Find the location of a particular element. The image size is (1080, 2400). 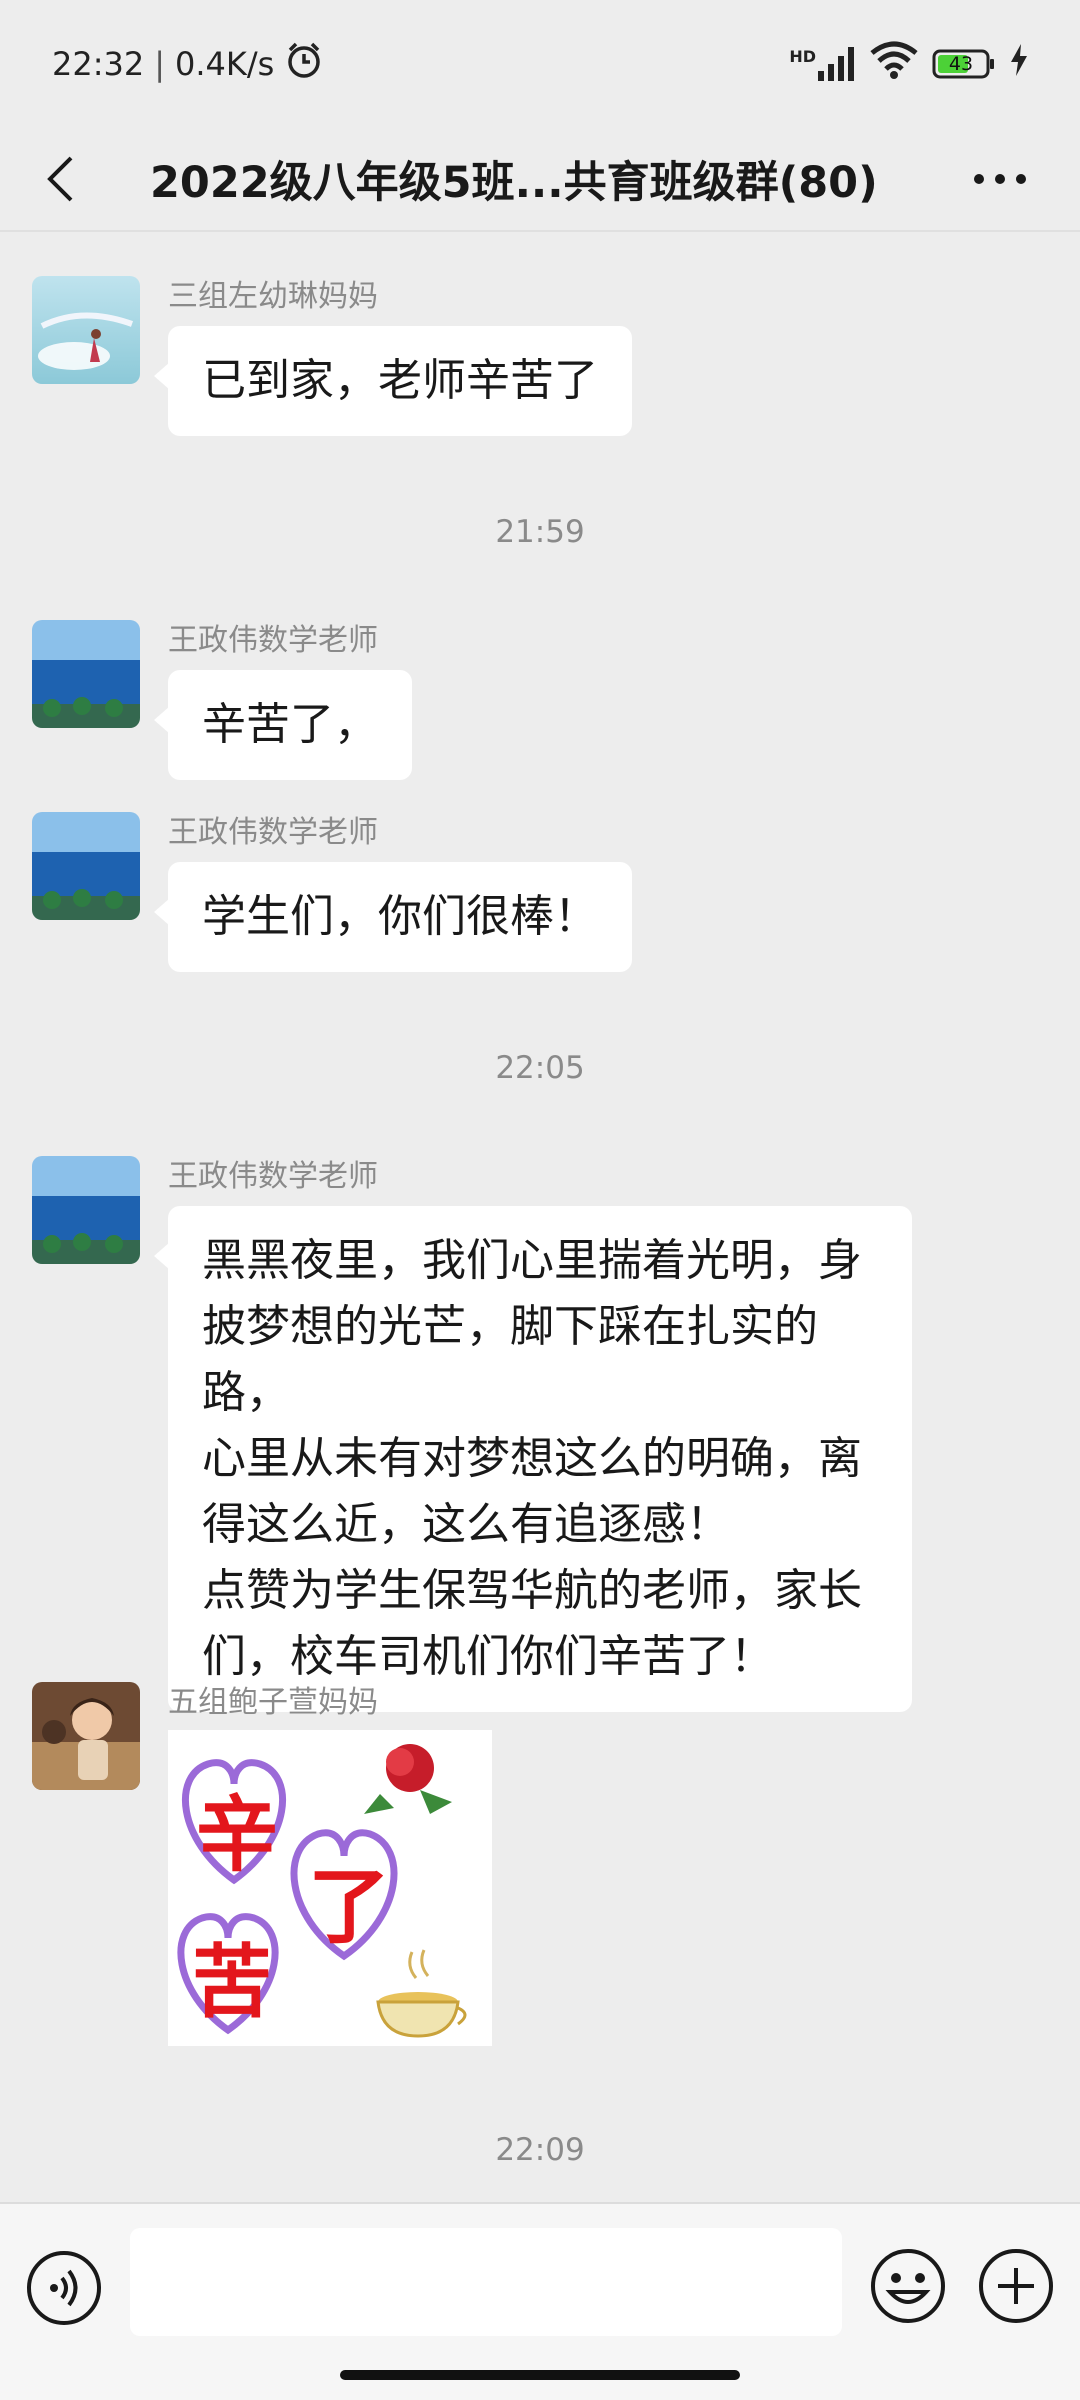

timestamp: 22:05 is located at coordinates (540, 1068).